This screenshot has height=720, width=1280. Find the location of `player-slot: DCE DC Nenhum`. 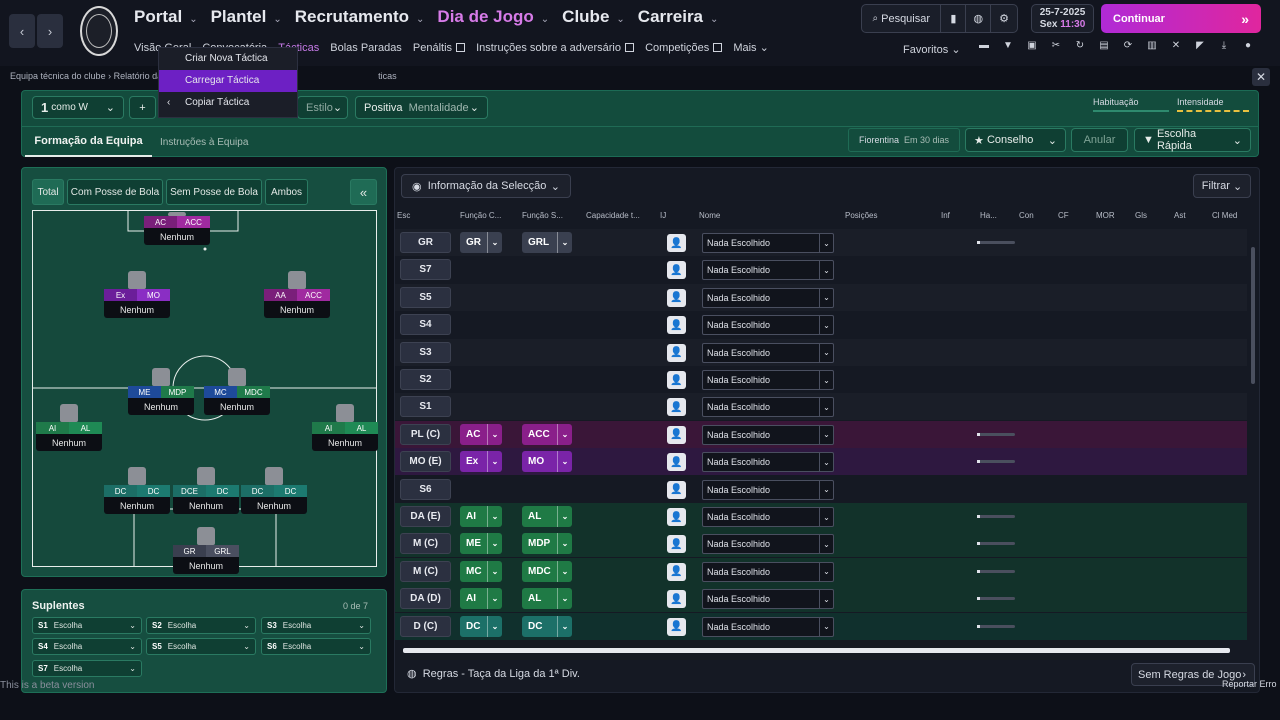

player-slot: DCE DC Nenhum is located at coordinates (206, 490).